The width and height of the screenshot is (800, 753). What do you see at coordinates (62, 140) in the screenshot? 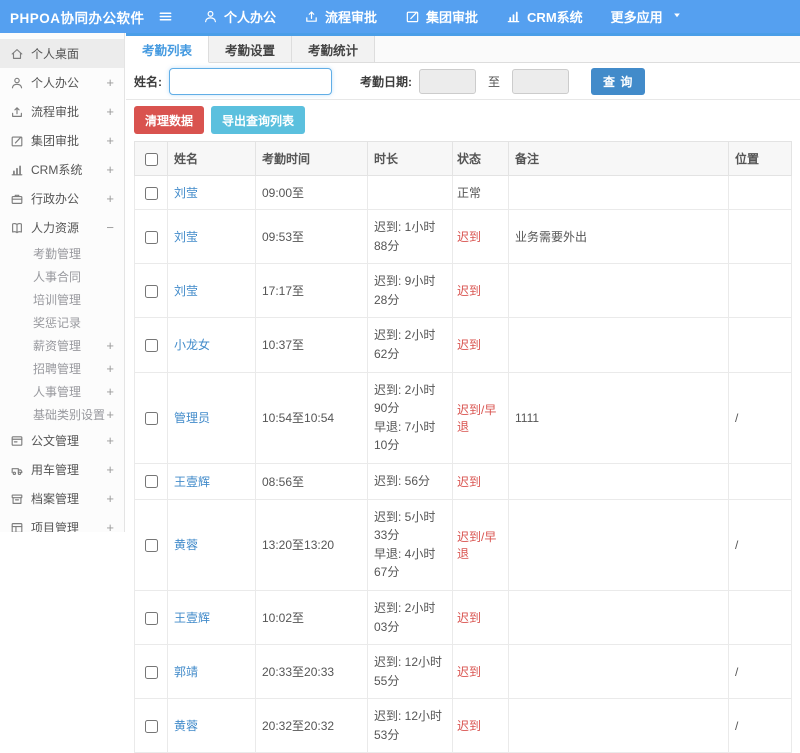
I see `sidebar-item: 集团审批 +` at bounding box center [62, 140].